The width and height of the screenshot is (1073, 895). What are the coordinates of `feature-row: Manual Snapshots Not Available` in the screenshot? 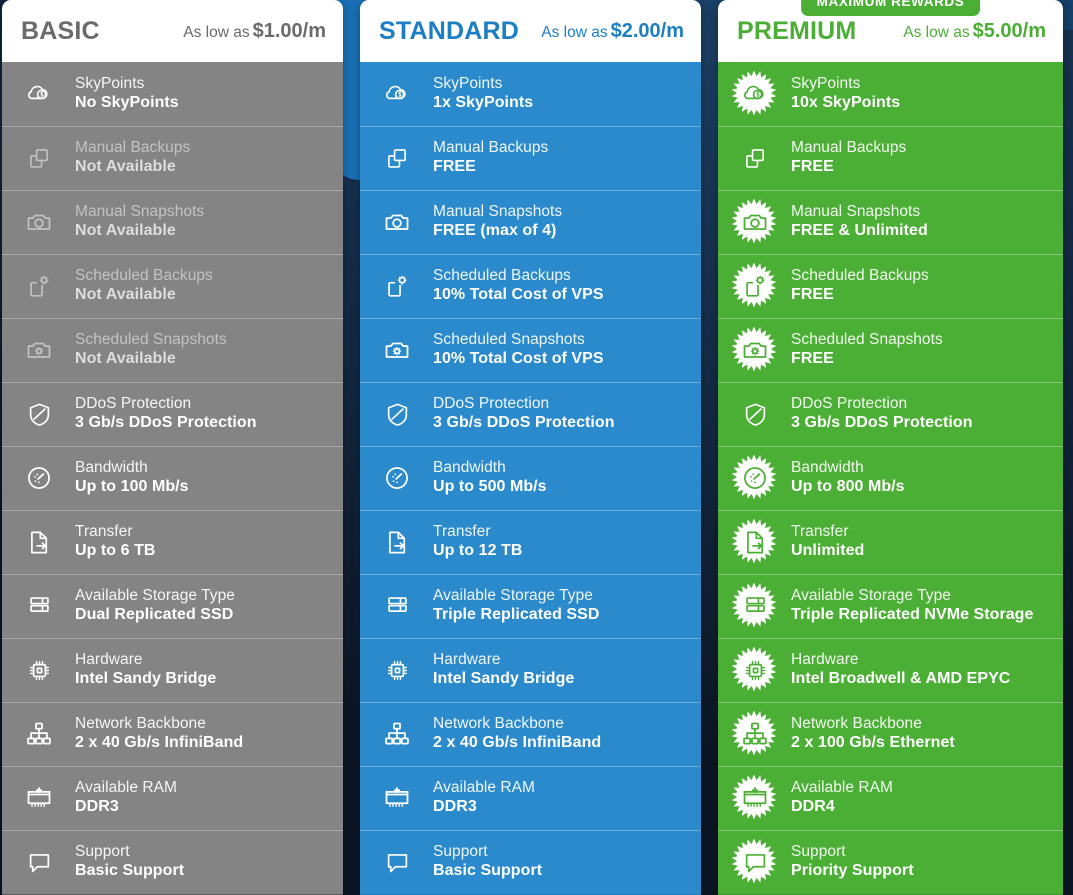 It's located at (172, 222).